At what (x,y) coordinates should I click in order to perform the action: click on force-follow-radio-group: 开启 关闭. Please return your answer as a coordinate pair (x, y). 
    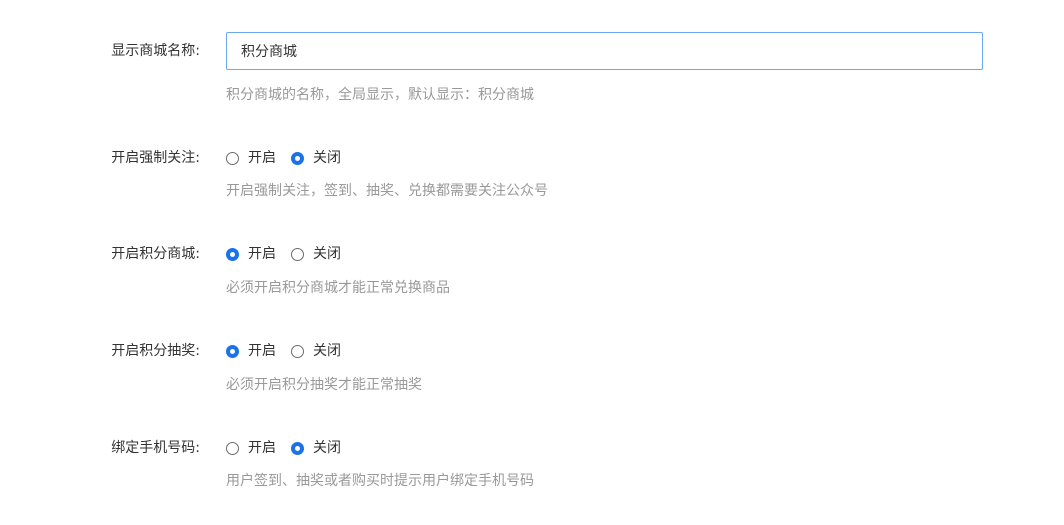
    Looking at the image, I should click on (291, 158).